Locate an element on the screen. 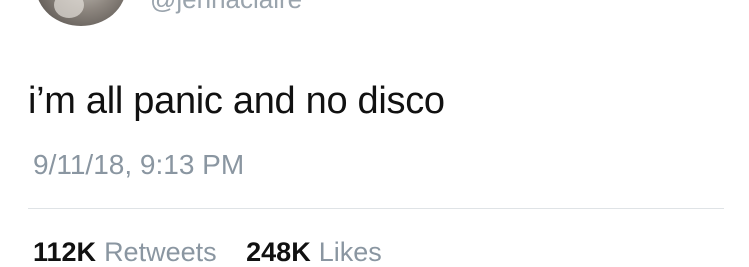 This screenshot has width=749, height=267. likes-count: 248K is located at coordinates (278, 252).